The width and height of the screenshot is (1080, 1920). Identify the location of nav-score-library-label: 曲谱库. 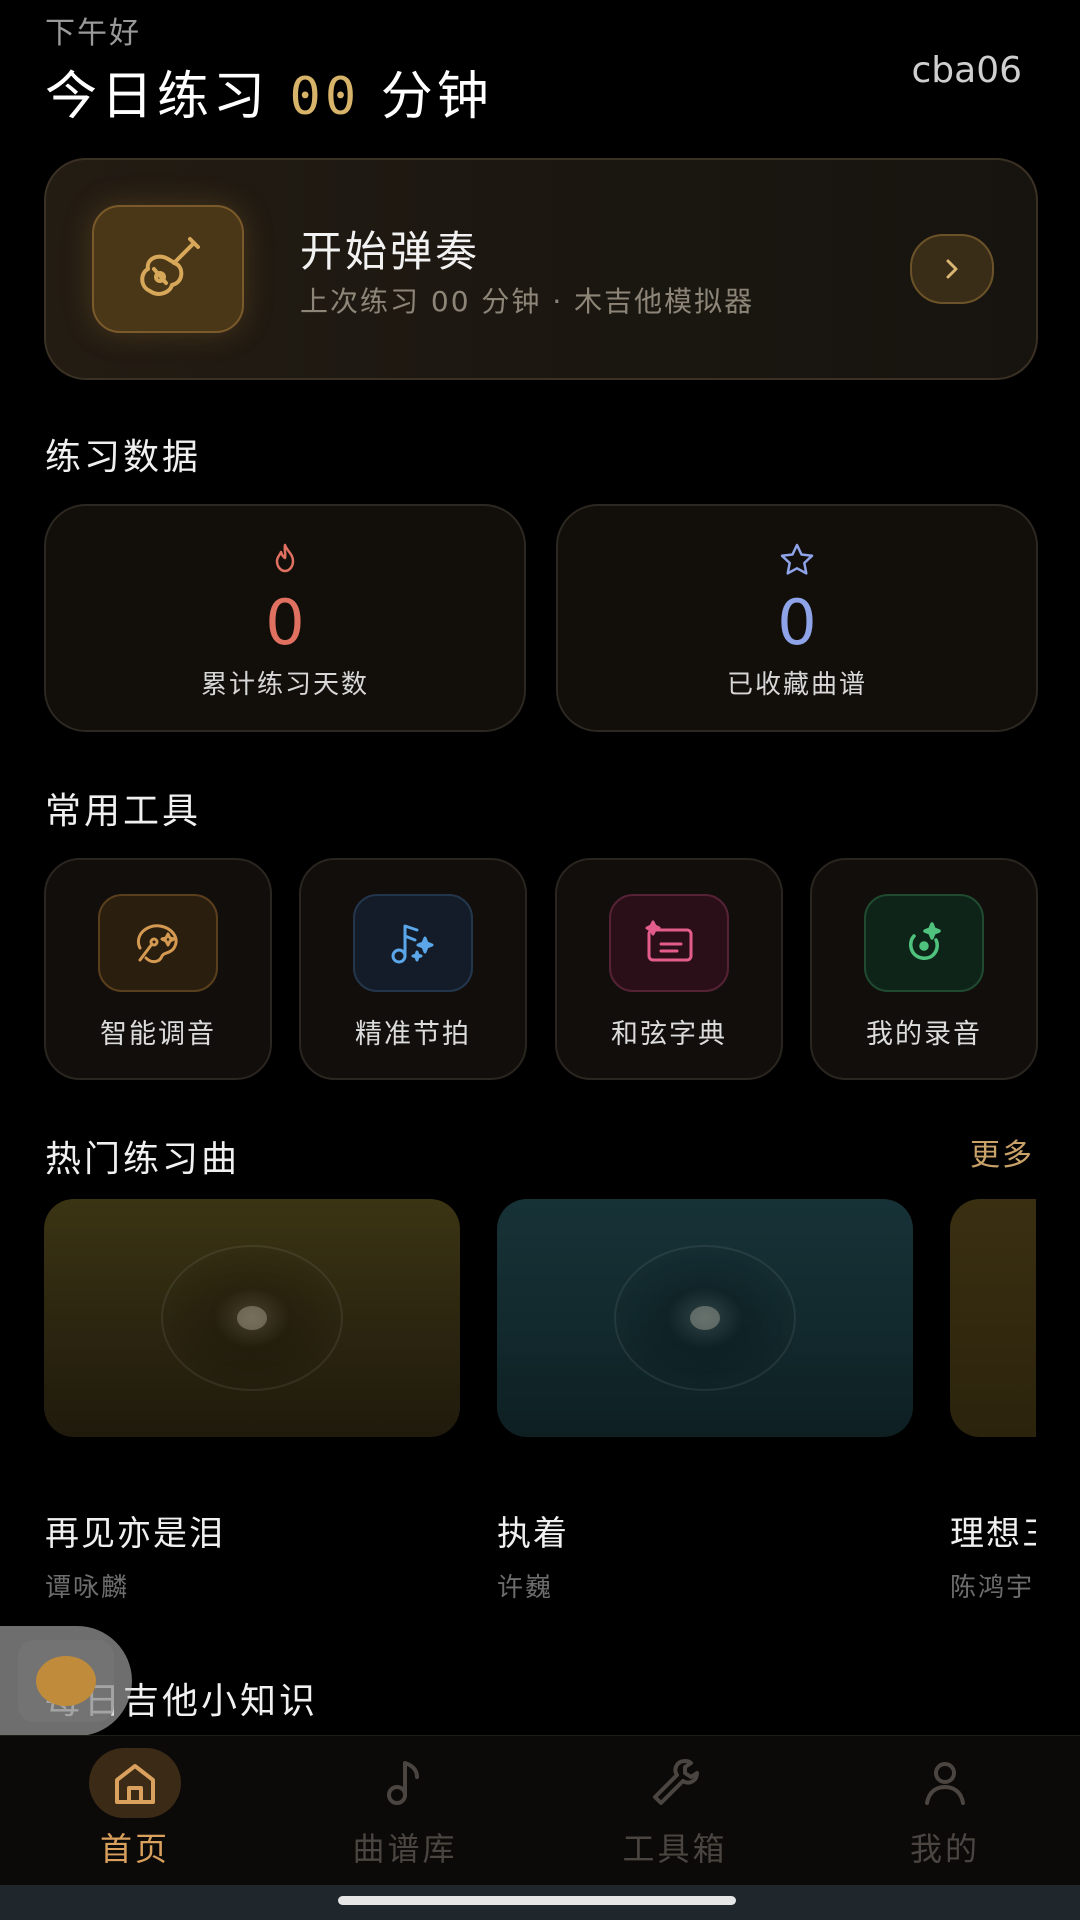
(405, 1849).